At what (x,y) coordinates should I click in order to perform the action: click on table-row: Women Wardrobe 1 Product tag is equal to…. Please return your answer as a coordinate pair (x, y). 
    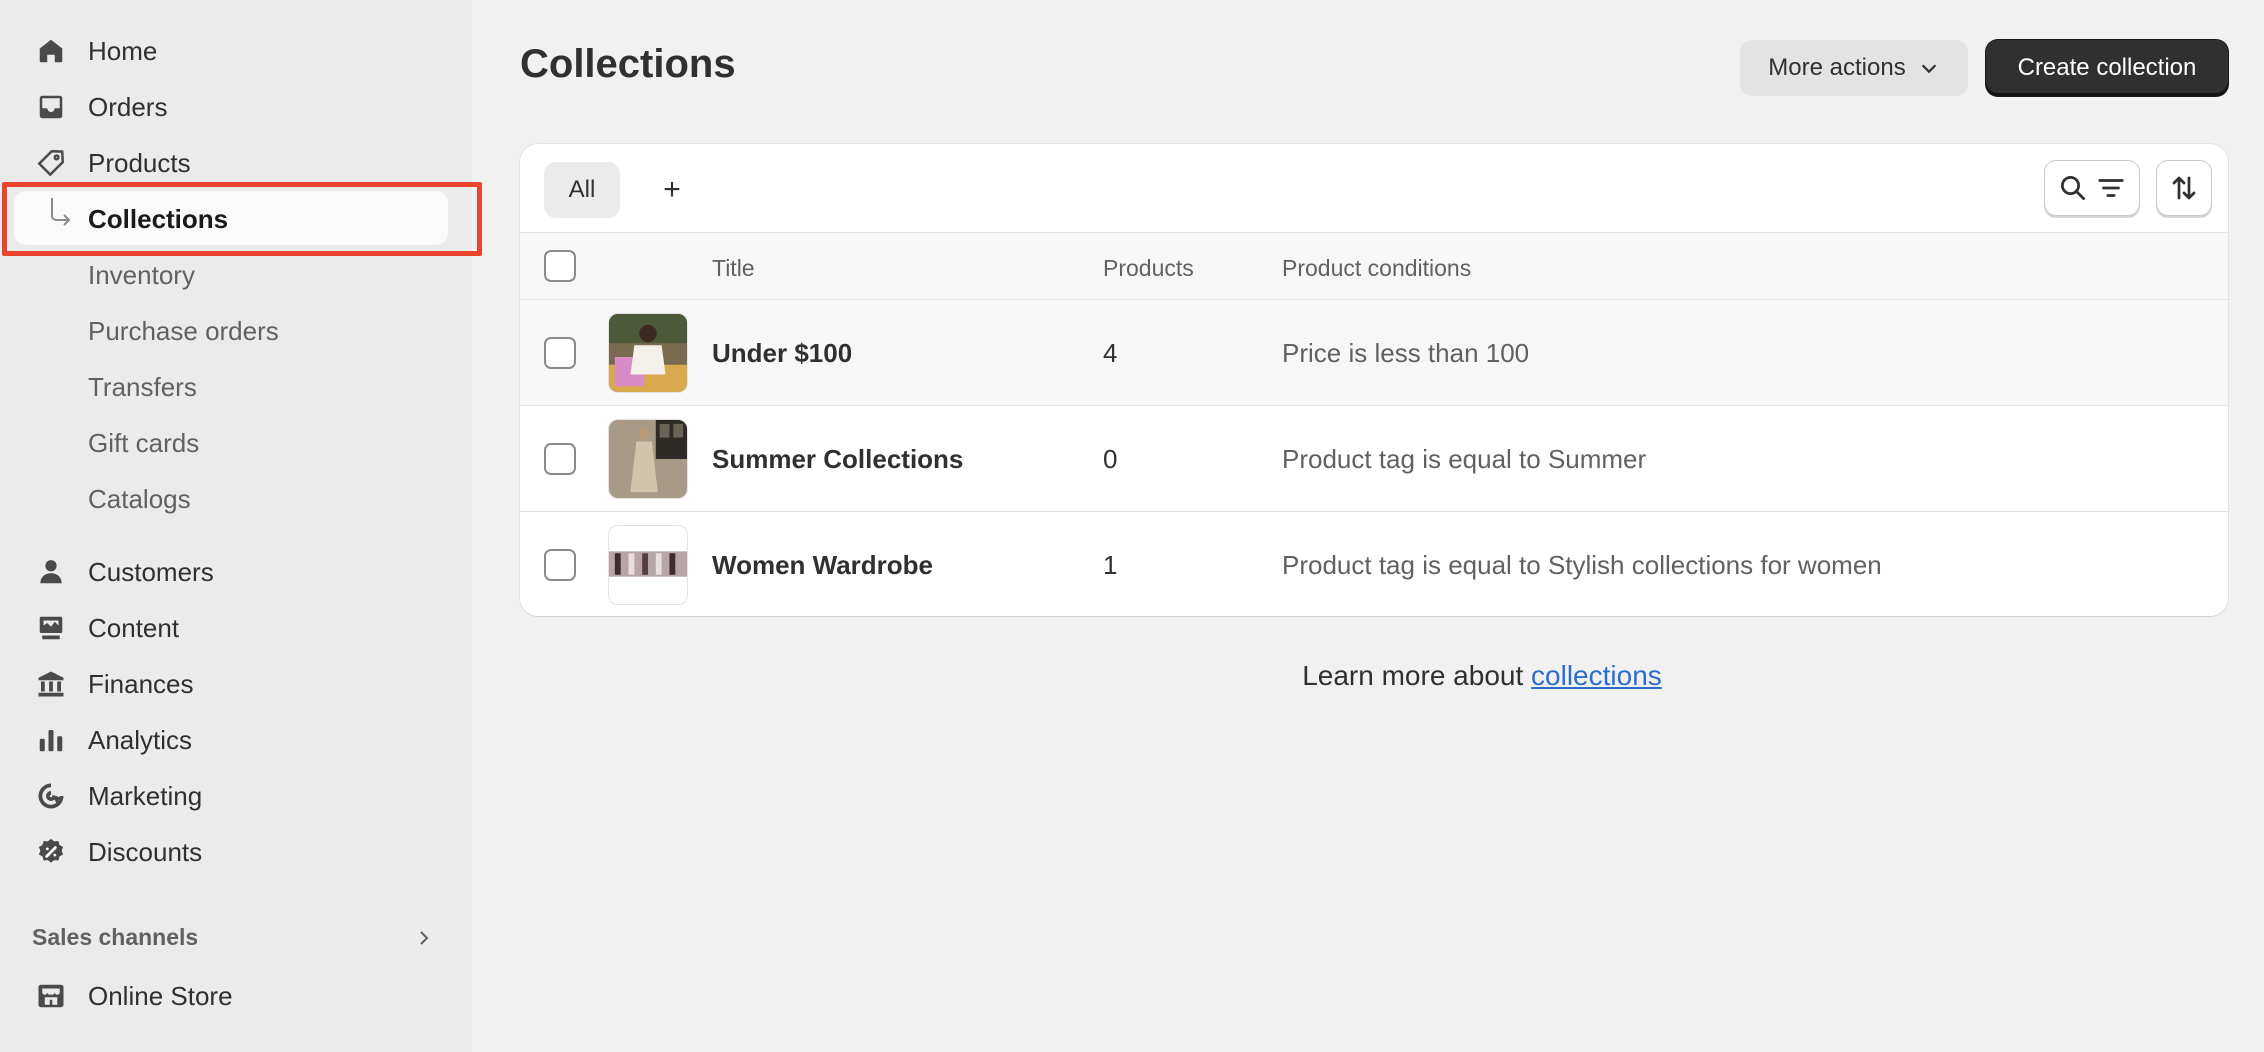
    Looking at the image, I should click on (1374, 564).